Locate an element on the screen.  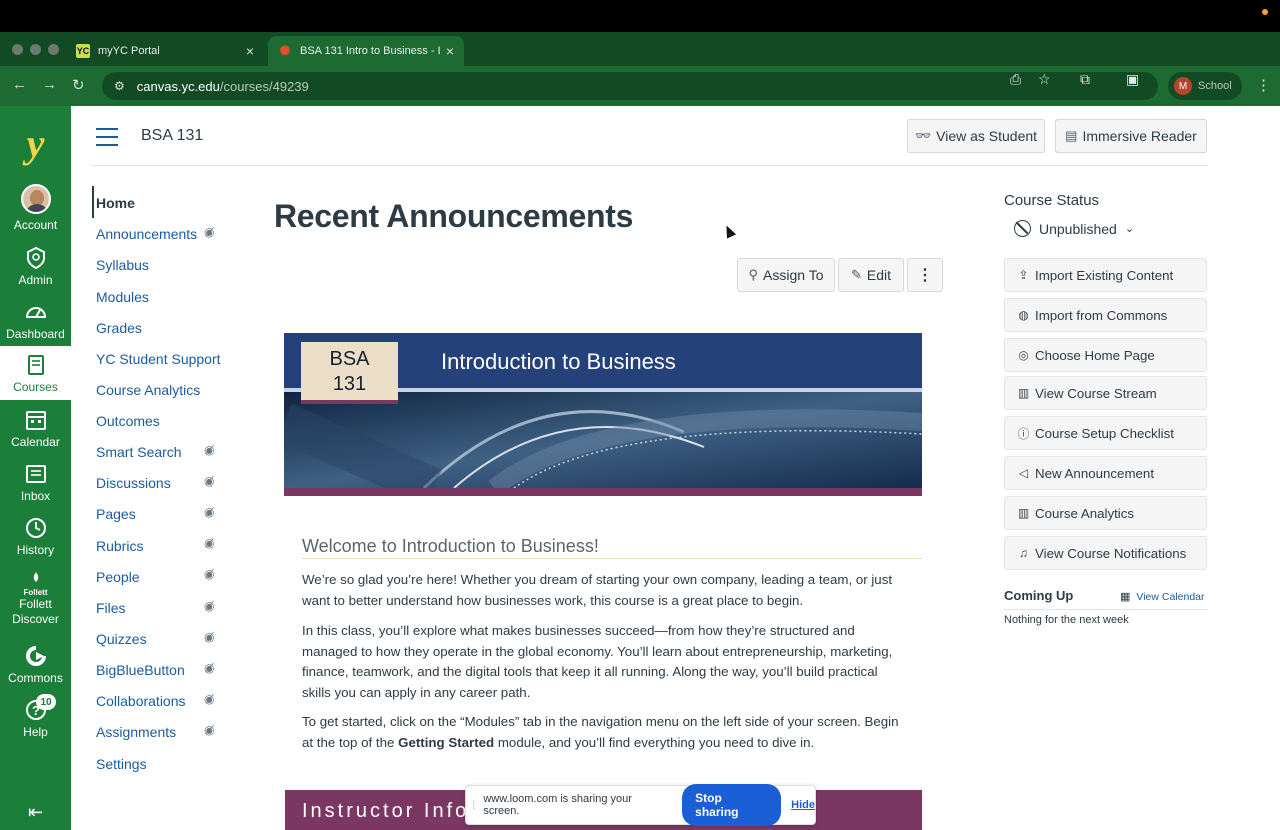
reload-icon: ↻ is located at coordinates (78, 85).